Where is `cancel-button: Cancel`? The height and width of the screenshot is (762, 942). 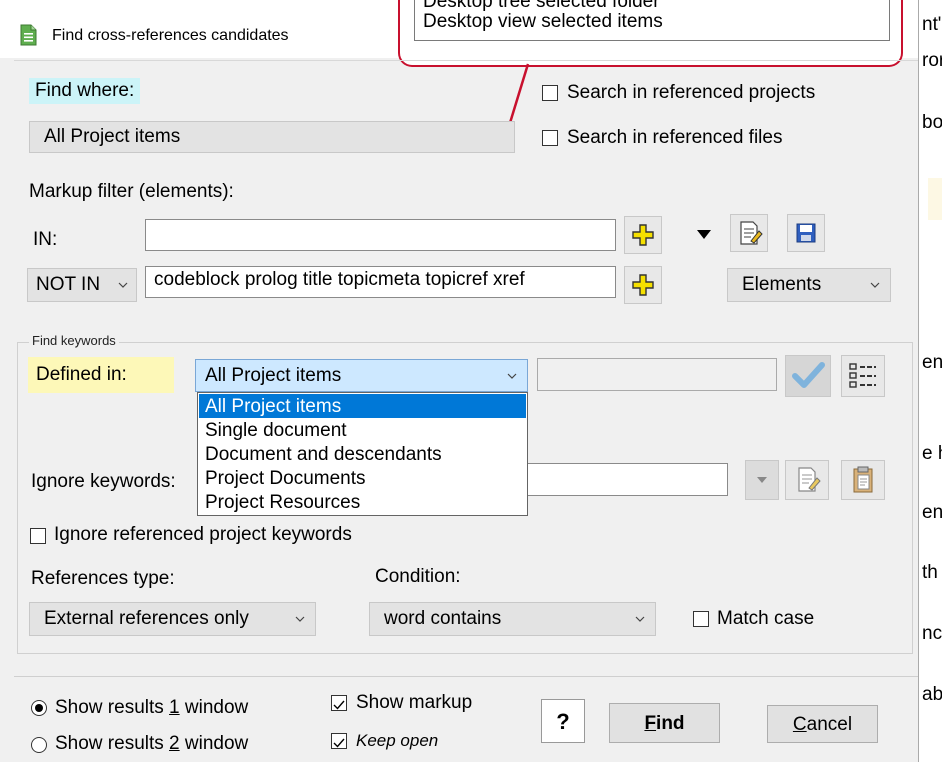
cancel-button: Cancel is located at coordinates (822, 724).